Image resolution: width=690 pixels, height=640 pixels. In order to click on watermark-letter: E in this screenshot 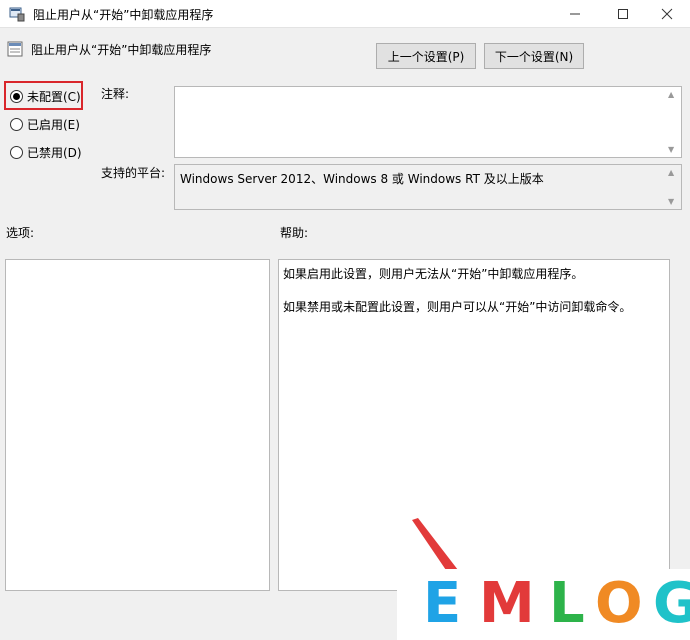, I will do `click(442, 603)`.